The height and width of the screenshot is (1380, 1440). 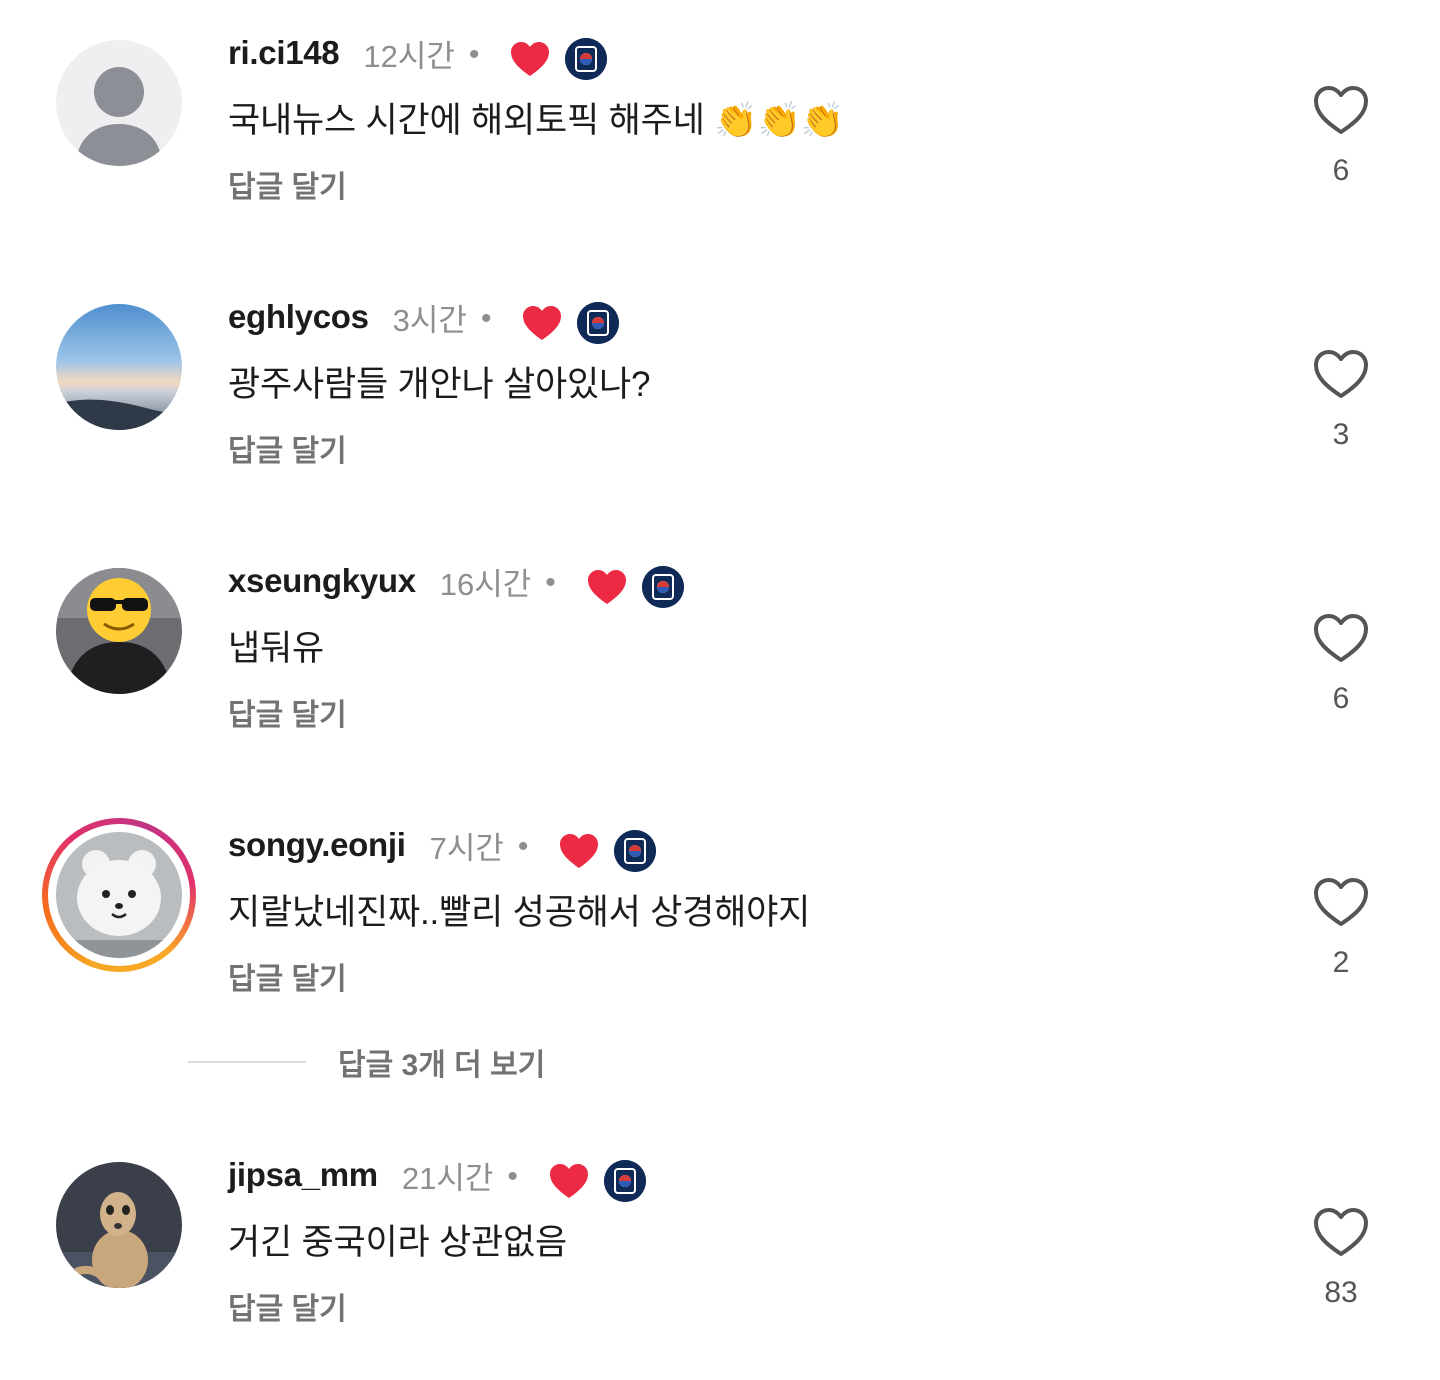 What do you see at coordinates (1341, 434) in the screenshot?
I see `like-count: 3` at bounding box center [1341, 434].